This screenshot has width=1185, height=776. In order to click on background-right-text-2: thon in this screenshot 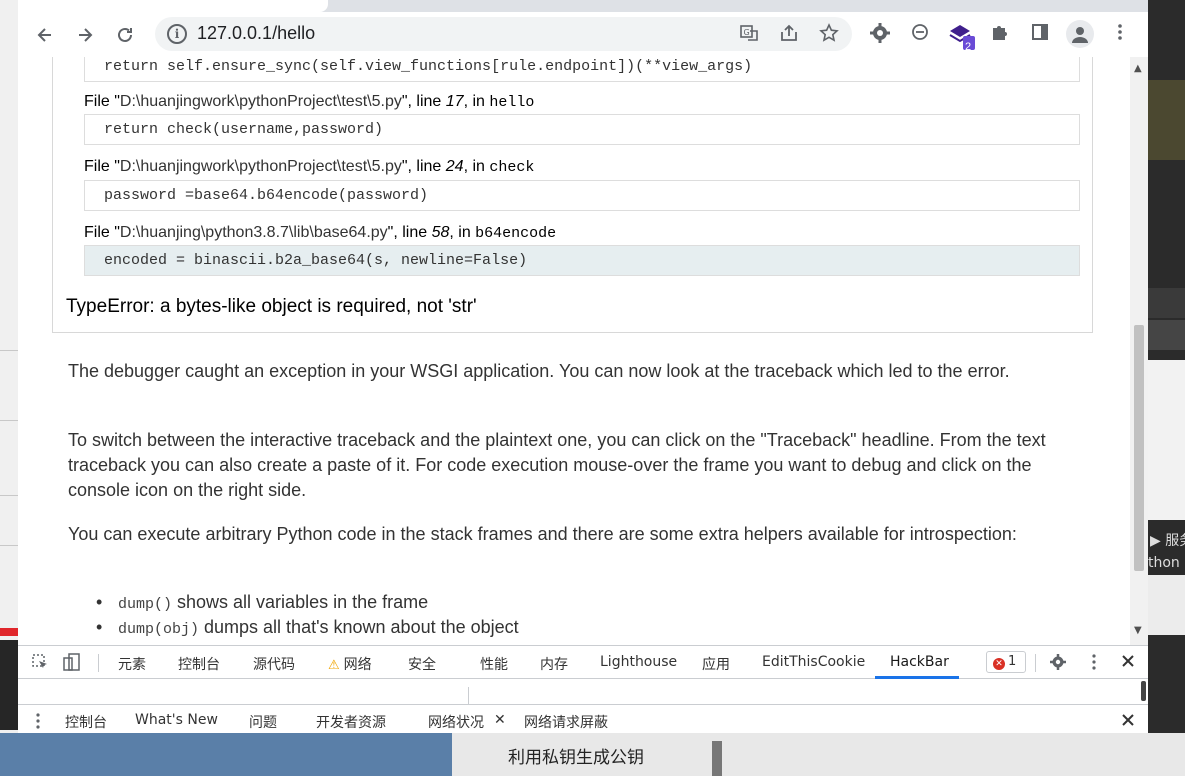, I will do `click(1164, 563)`.